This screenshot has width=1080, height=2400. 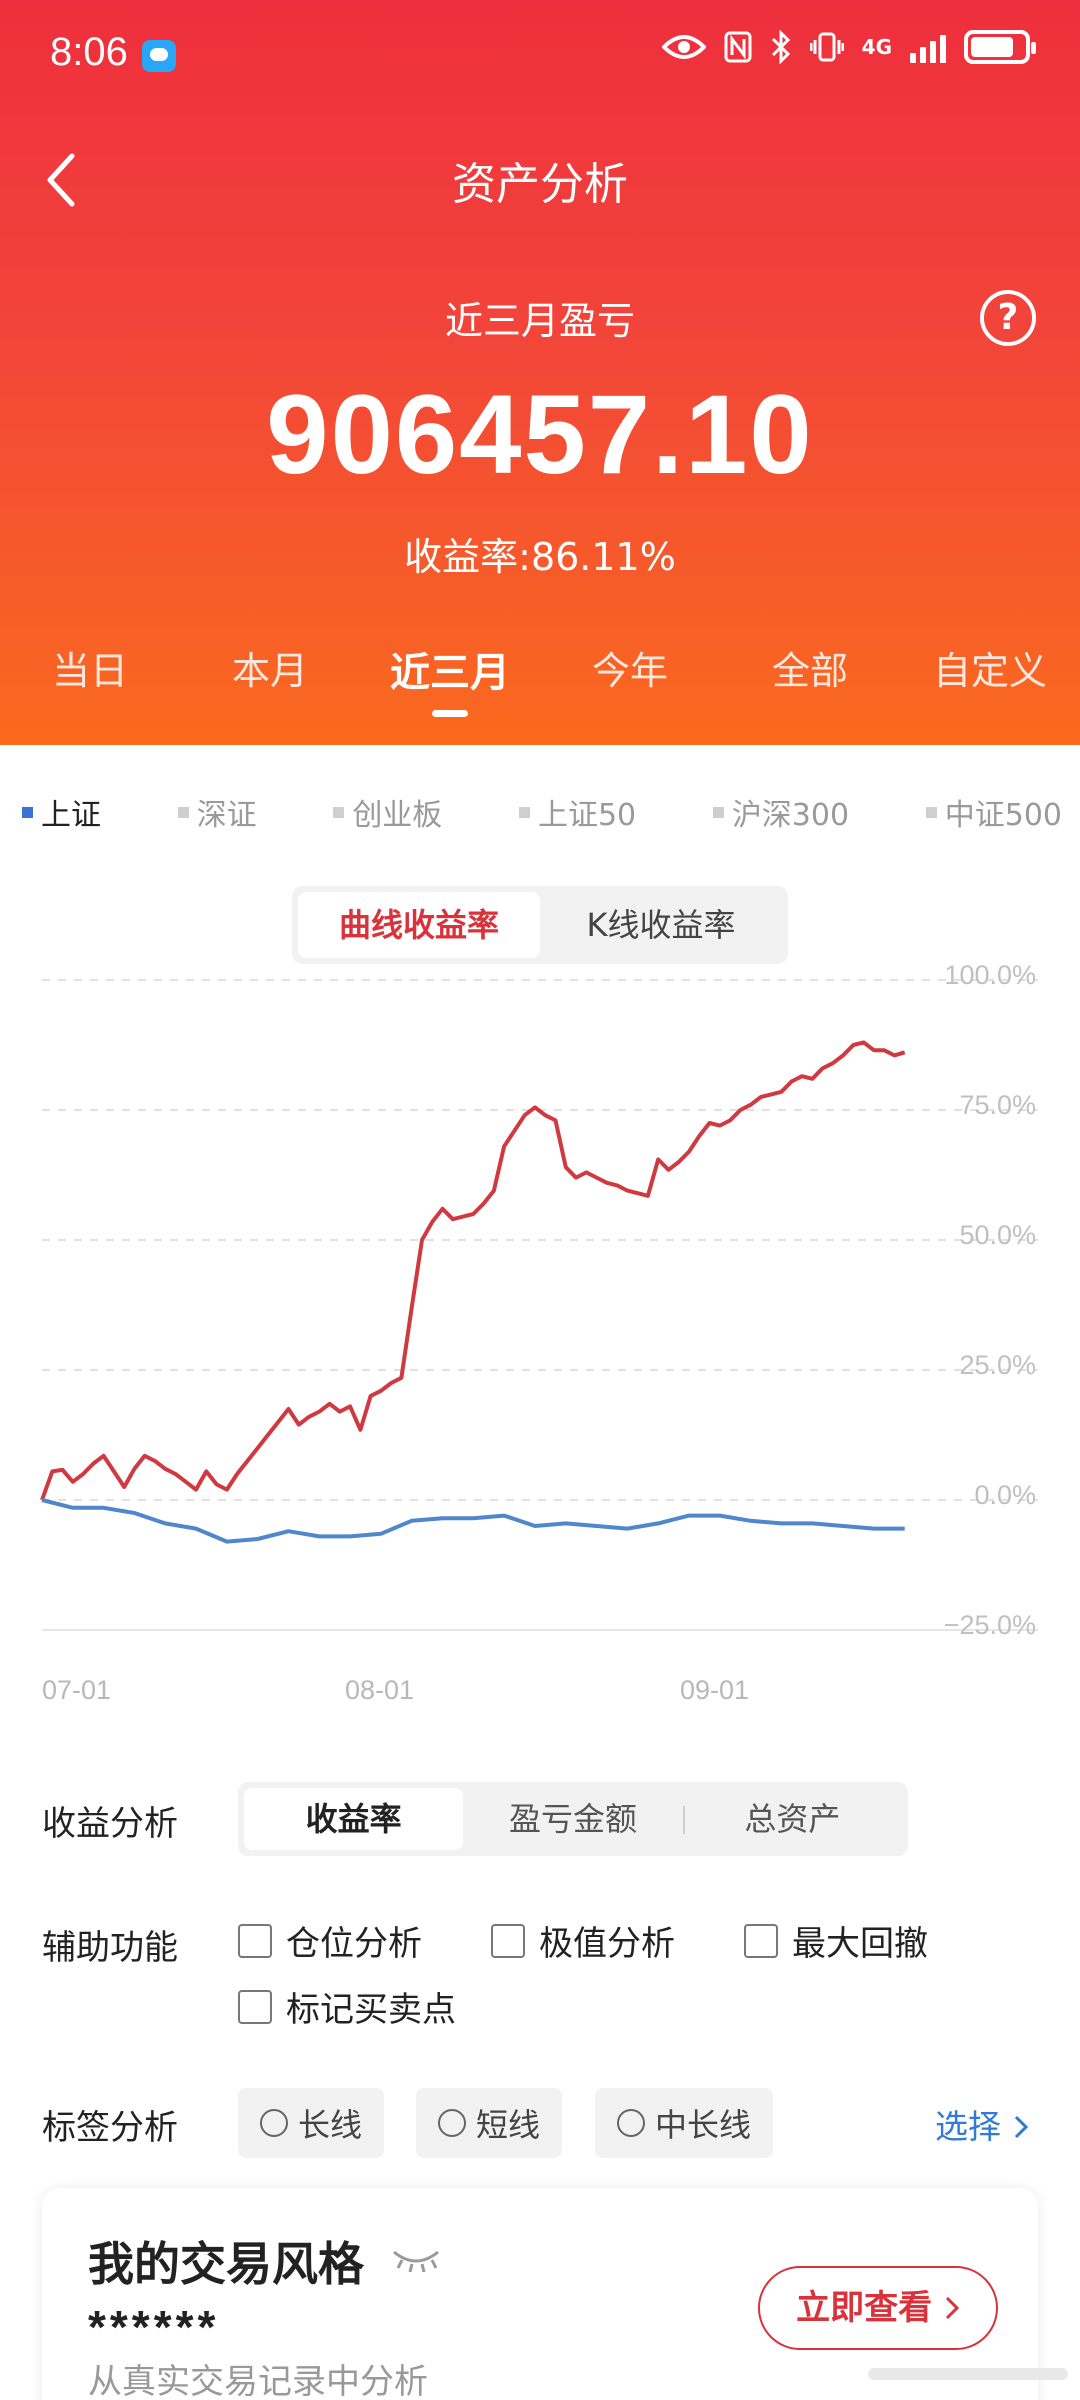 I want to click on tag-label: 短线, so click(x=508, y=2125).